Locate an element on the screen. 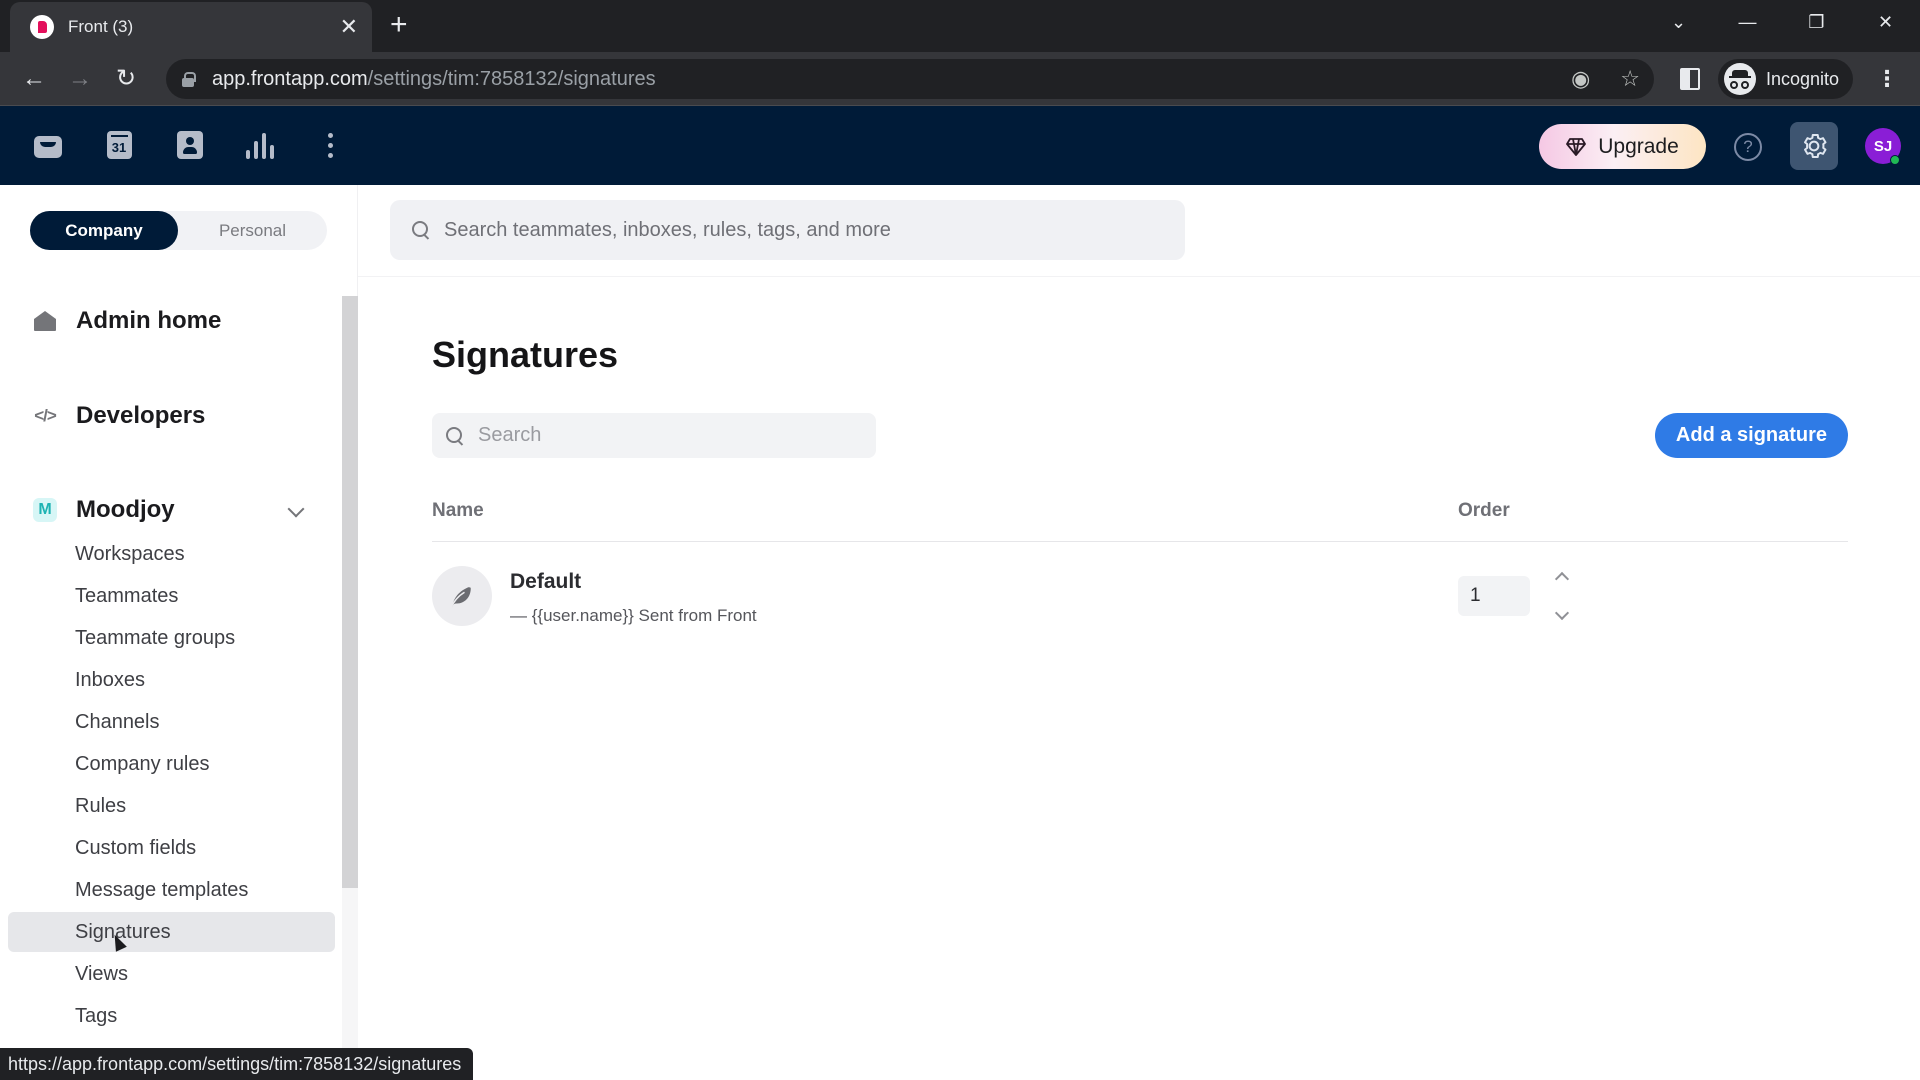  column-header-name: Name is located at coordinates (458, 510).